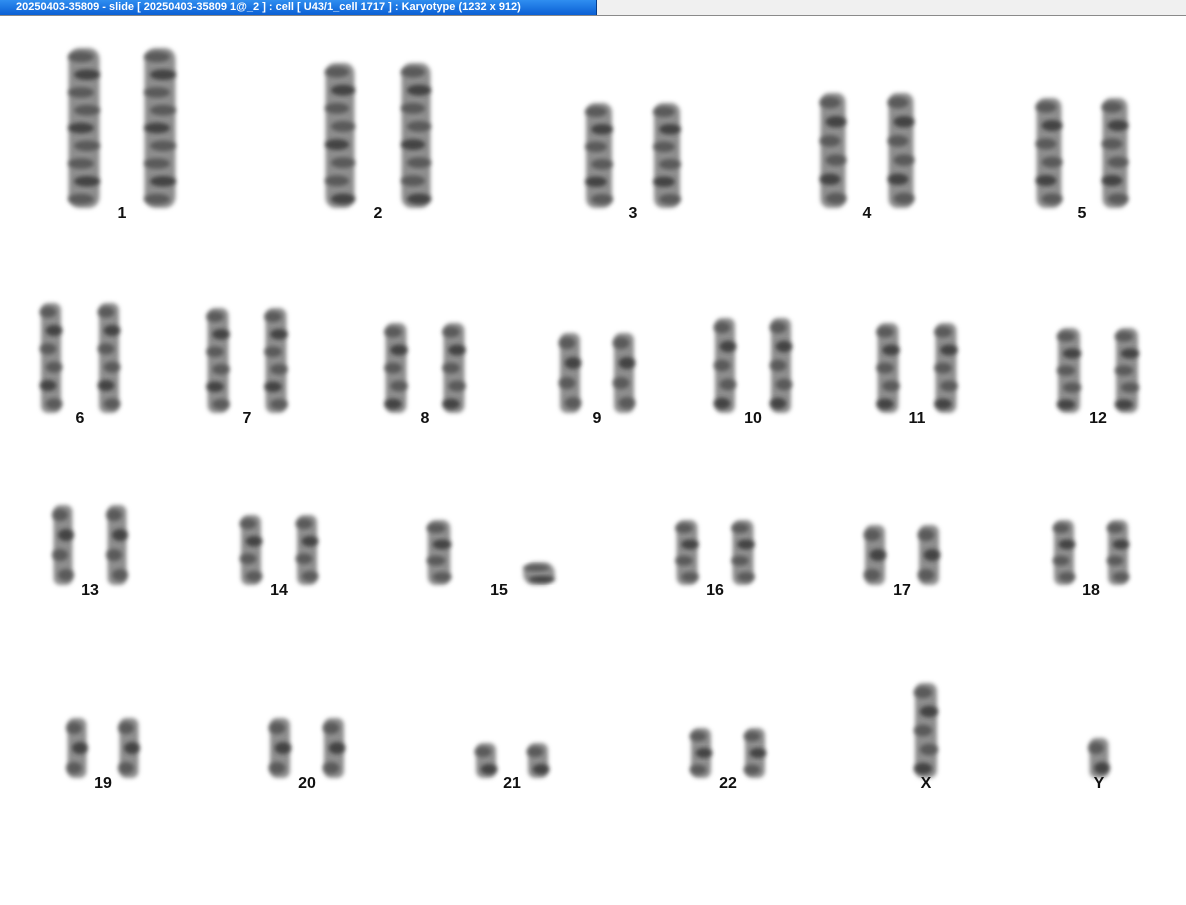 This screenshot has width=1186, height=905. I want to click on chromosome-label-7: 7, so click(247, 418).